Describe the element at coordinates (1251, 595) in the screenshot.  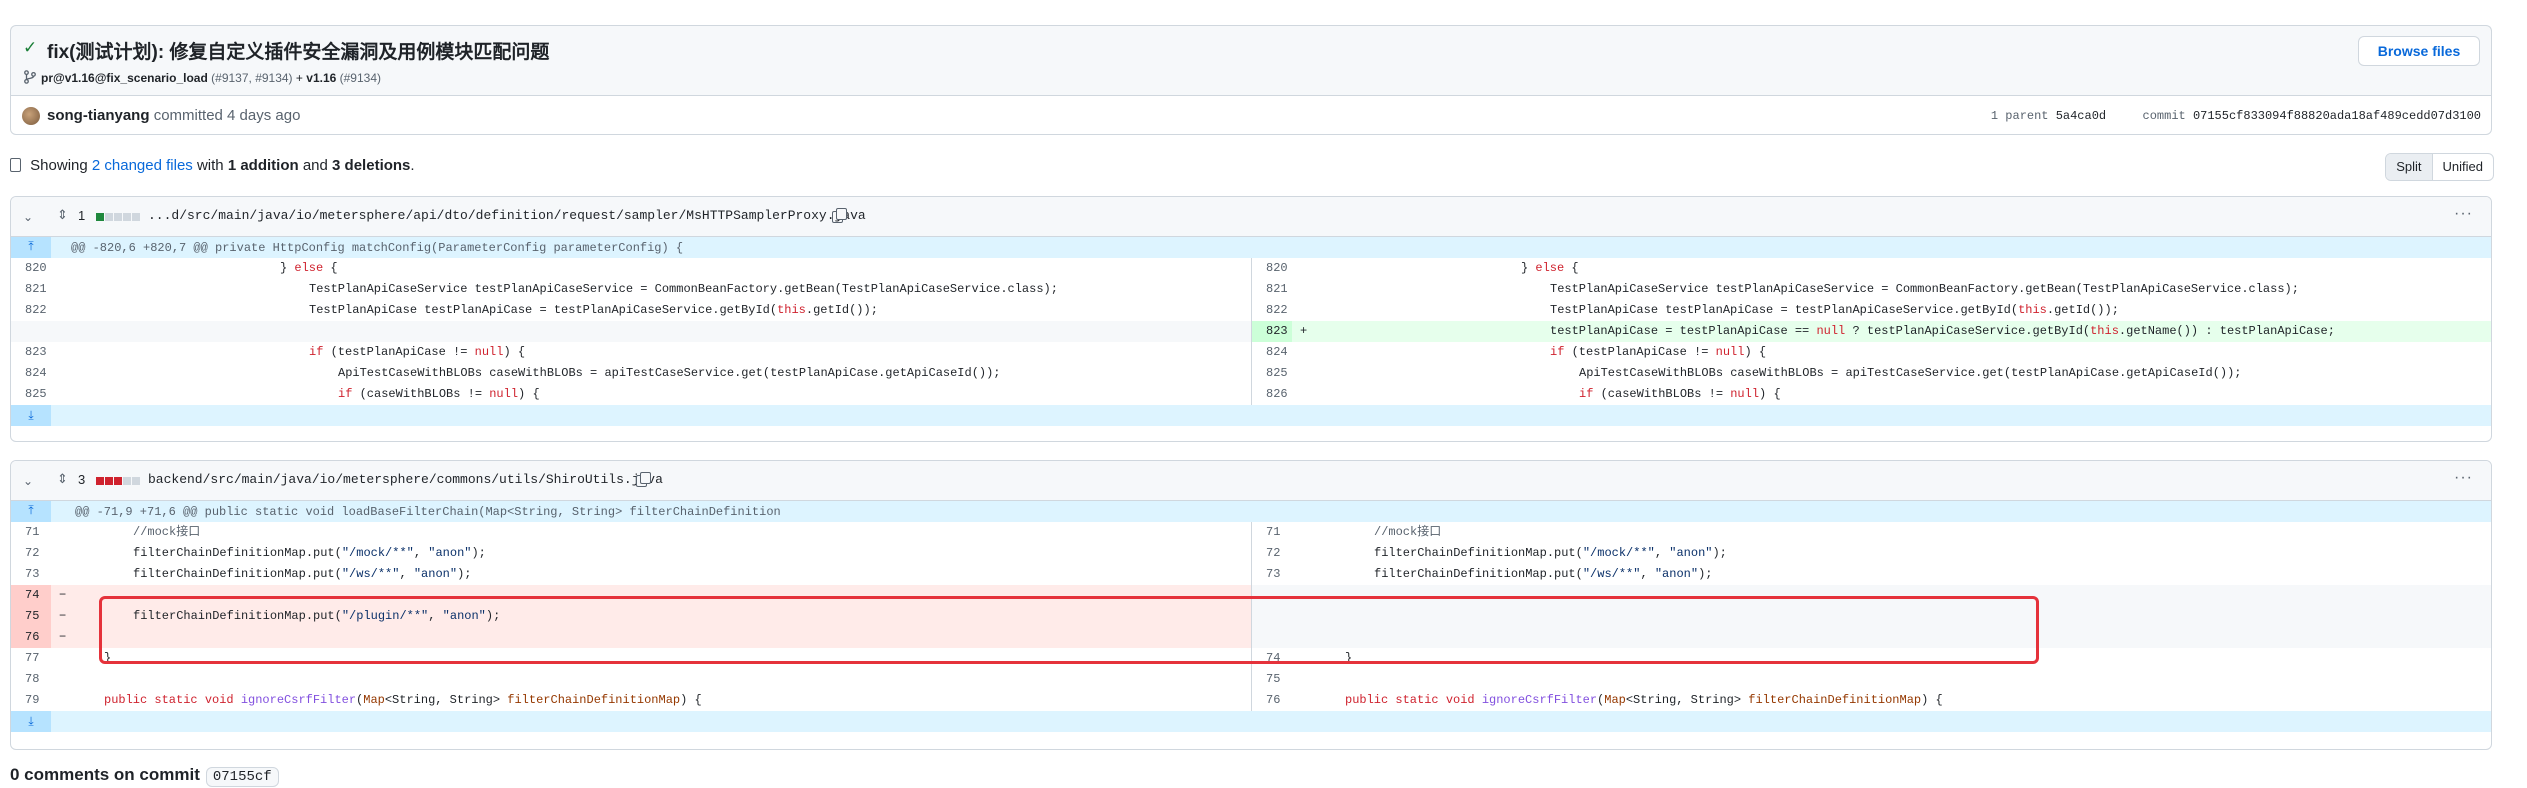
I see `table-row: 74−` at that location.